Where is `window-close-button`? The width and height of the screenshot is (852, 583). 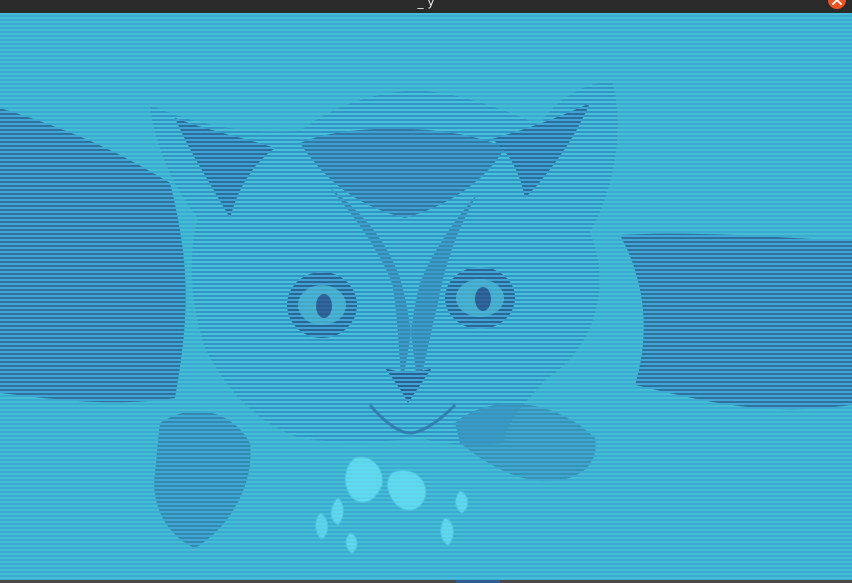 window-close-button is located at coordinates (837, 4).